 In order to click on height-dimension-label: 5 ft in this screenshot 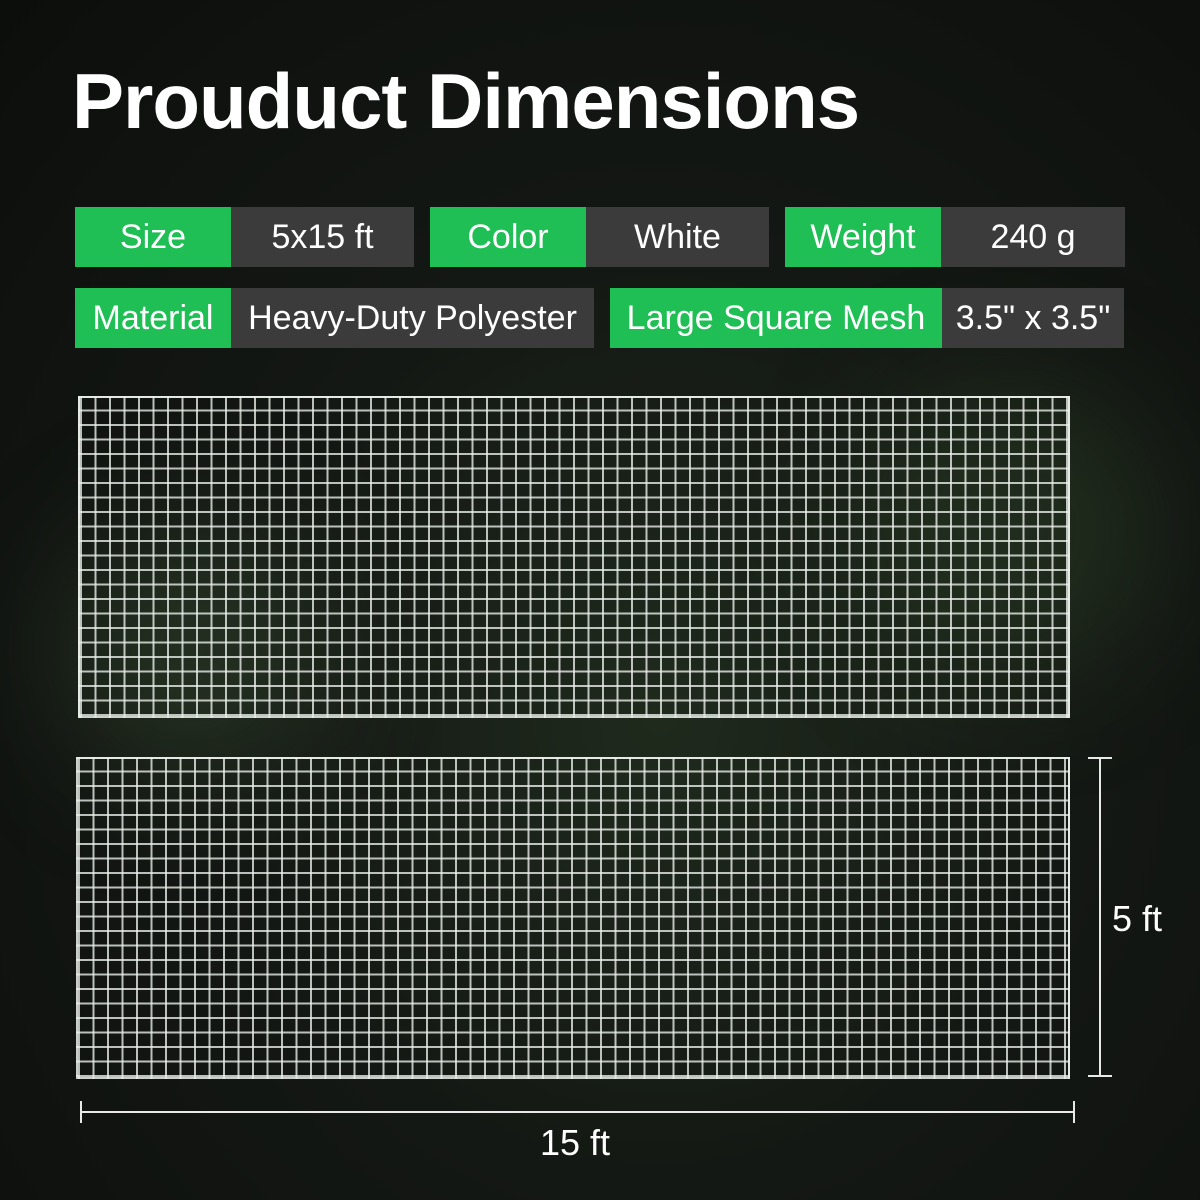, I will do `click(1137, 918)`.